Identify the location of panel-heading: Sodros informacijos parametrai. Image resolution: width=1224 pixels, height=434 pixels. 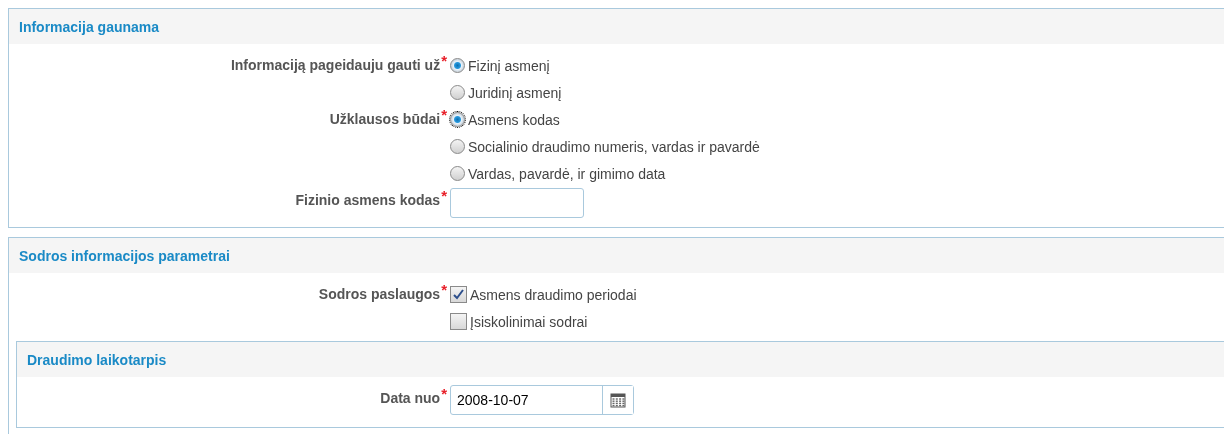
(616, 255).